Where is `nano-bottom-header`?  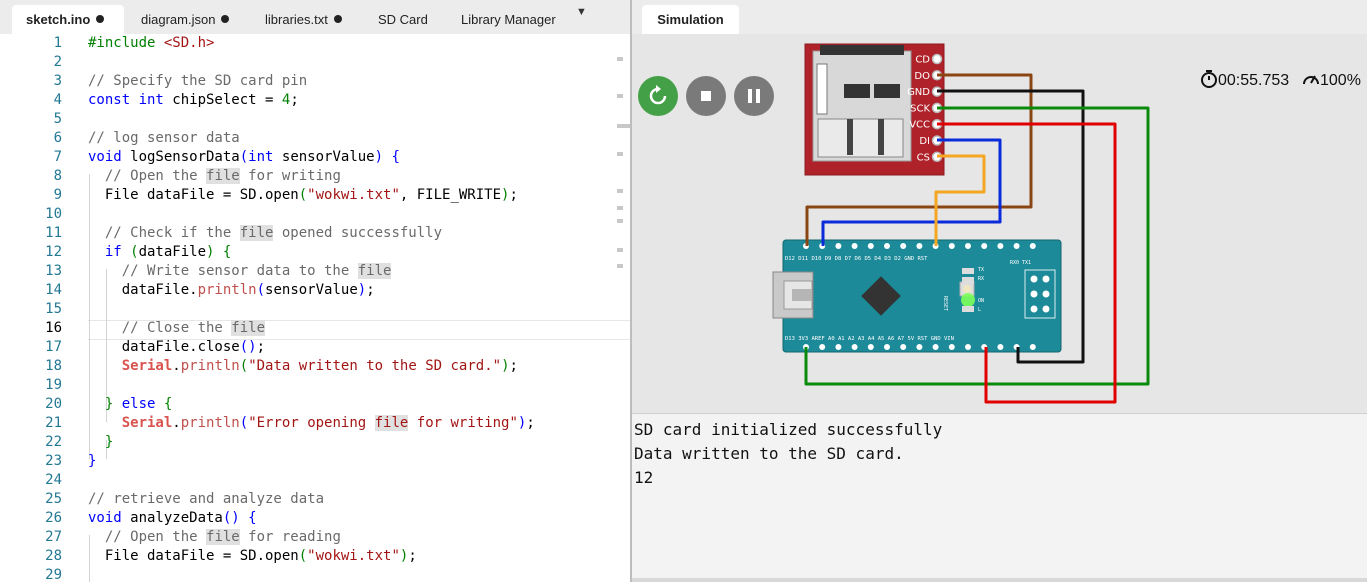
nano-bottom-header is located at coordinates (919, 347).